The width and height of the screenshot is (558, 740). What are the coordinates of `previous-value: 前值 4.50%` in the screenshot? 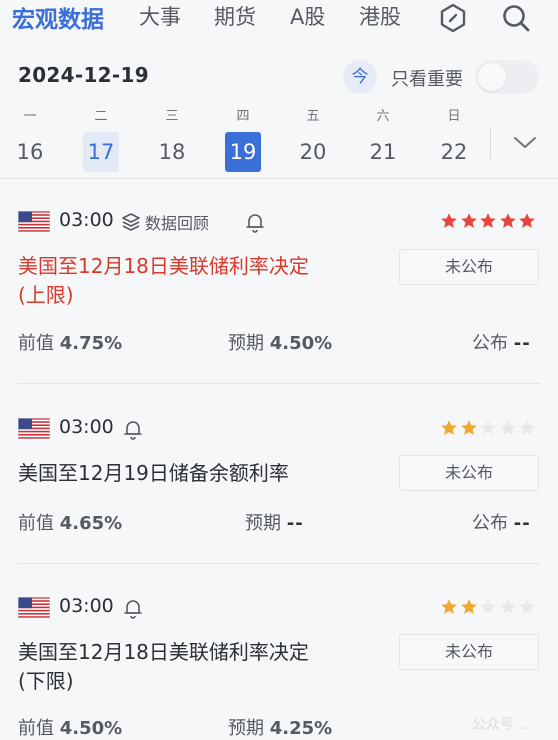 It's located at (70, 727).